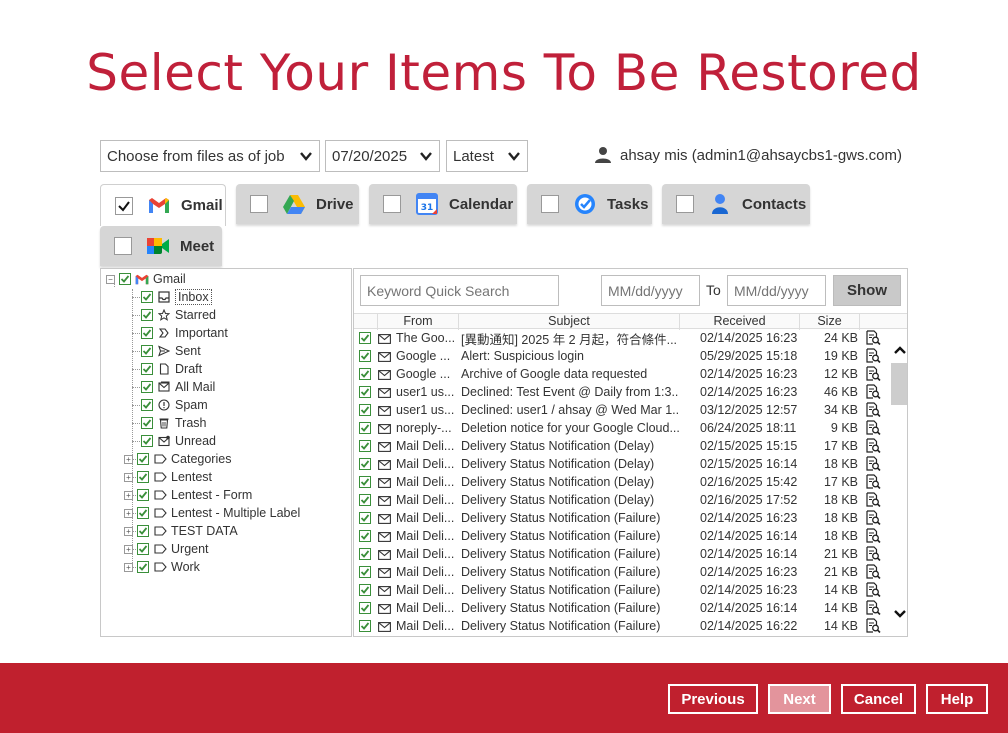 This screenshot has width=1008, height=733. Describe the element at coordinates (163, 205) in the screenshot. I see `tab-gmail: Gmail` at that location.